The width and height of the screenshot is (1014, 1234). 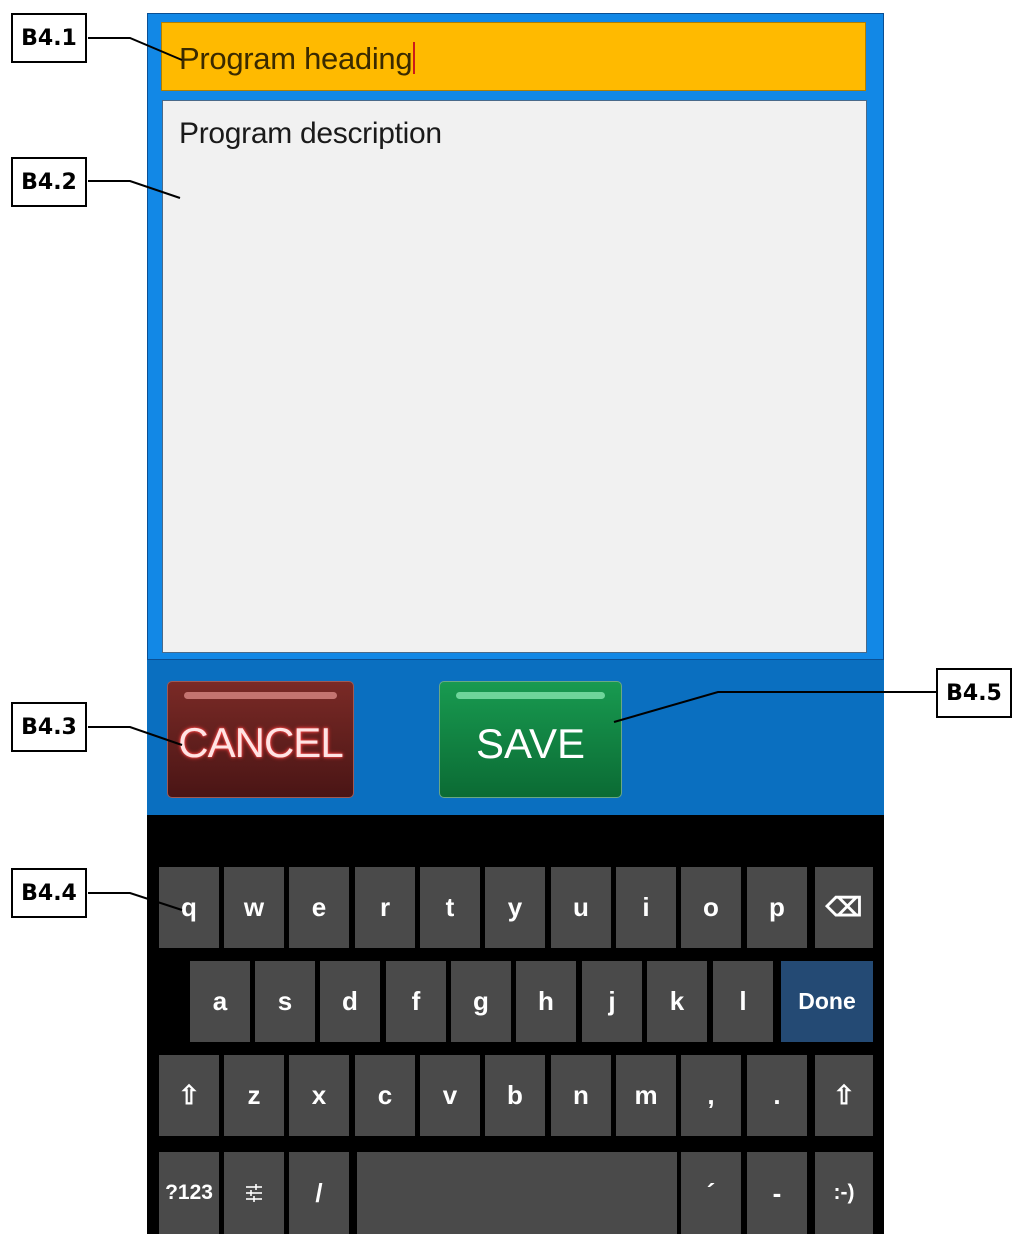 What do you see at coordinates (481, 1001) in the screenshot?
I see `key-g: g` at bounding box center [481, 1001].